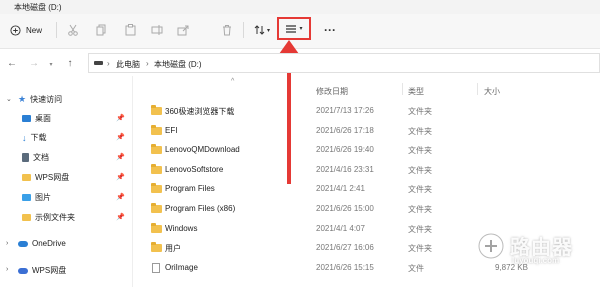 The height and width of the screenshot is (287, 600). What do you see at coordinates (26, 118) in the screenshot?
I see `desktop-icon` at bounding box center [26, 118].